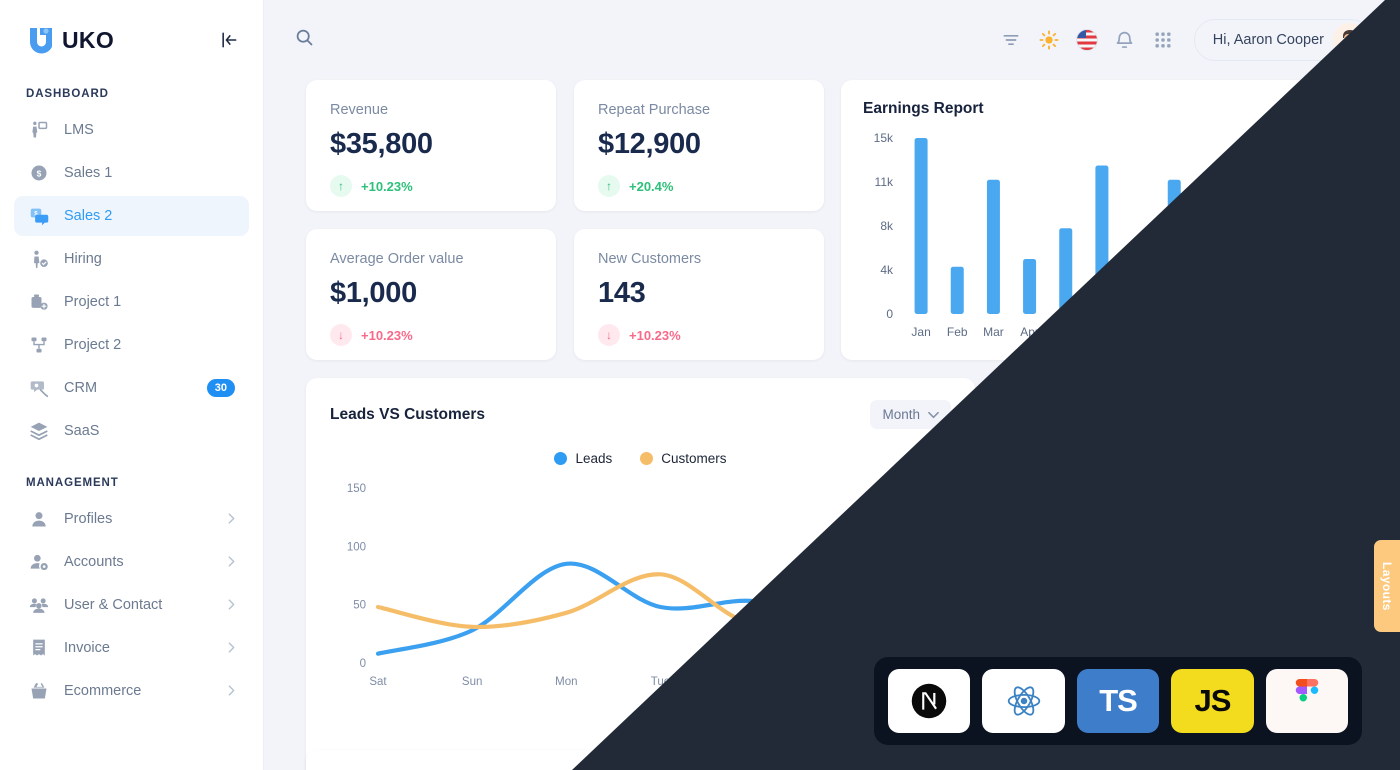 This screenshot has height=770, width=1400. I want to click on kpi-card-new-customers: New Customers 143 ↓ +10.23%, so click(699, 294).